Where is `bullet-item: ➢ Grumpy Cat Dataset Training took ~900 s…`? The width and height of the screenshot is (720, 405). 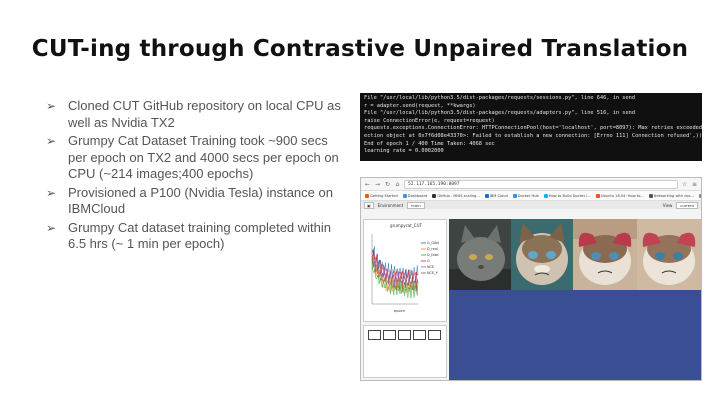
bullet-item: ➢ Grumpy Cat Dataset Training took ~900 s… is located at coordinates (196, 158).